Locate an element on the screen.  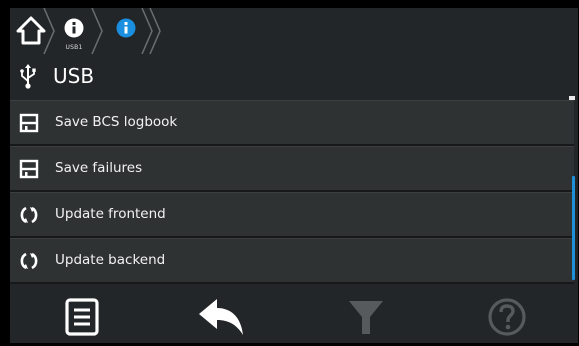
home-icon is located at coordinates (31, 30).